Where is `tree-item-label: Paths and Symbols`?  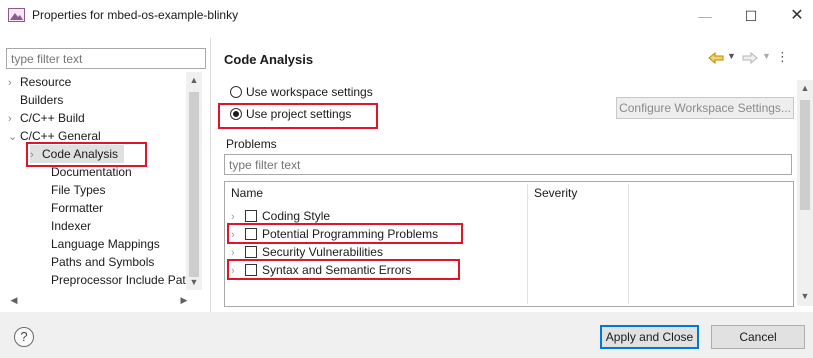 tree-item-label: Paths and Symbols is located at coordinates (103, 262).